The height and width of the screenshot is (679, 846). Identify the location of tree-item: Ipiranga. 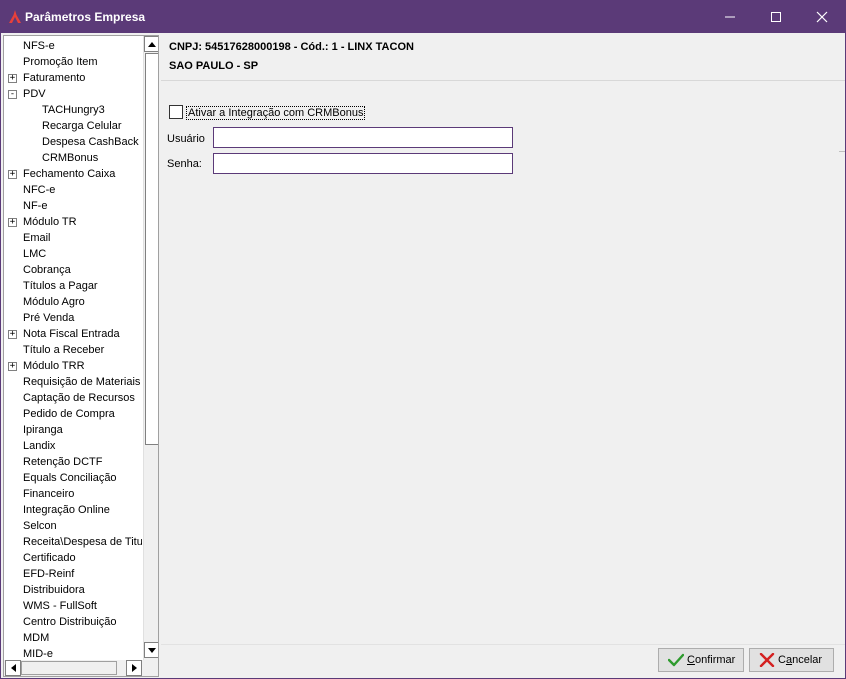
(43, 430).